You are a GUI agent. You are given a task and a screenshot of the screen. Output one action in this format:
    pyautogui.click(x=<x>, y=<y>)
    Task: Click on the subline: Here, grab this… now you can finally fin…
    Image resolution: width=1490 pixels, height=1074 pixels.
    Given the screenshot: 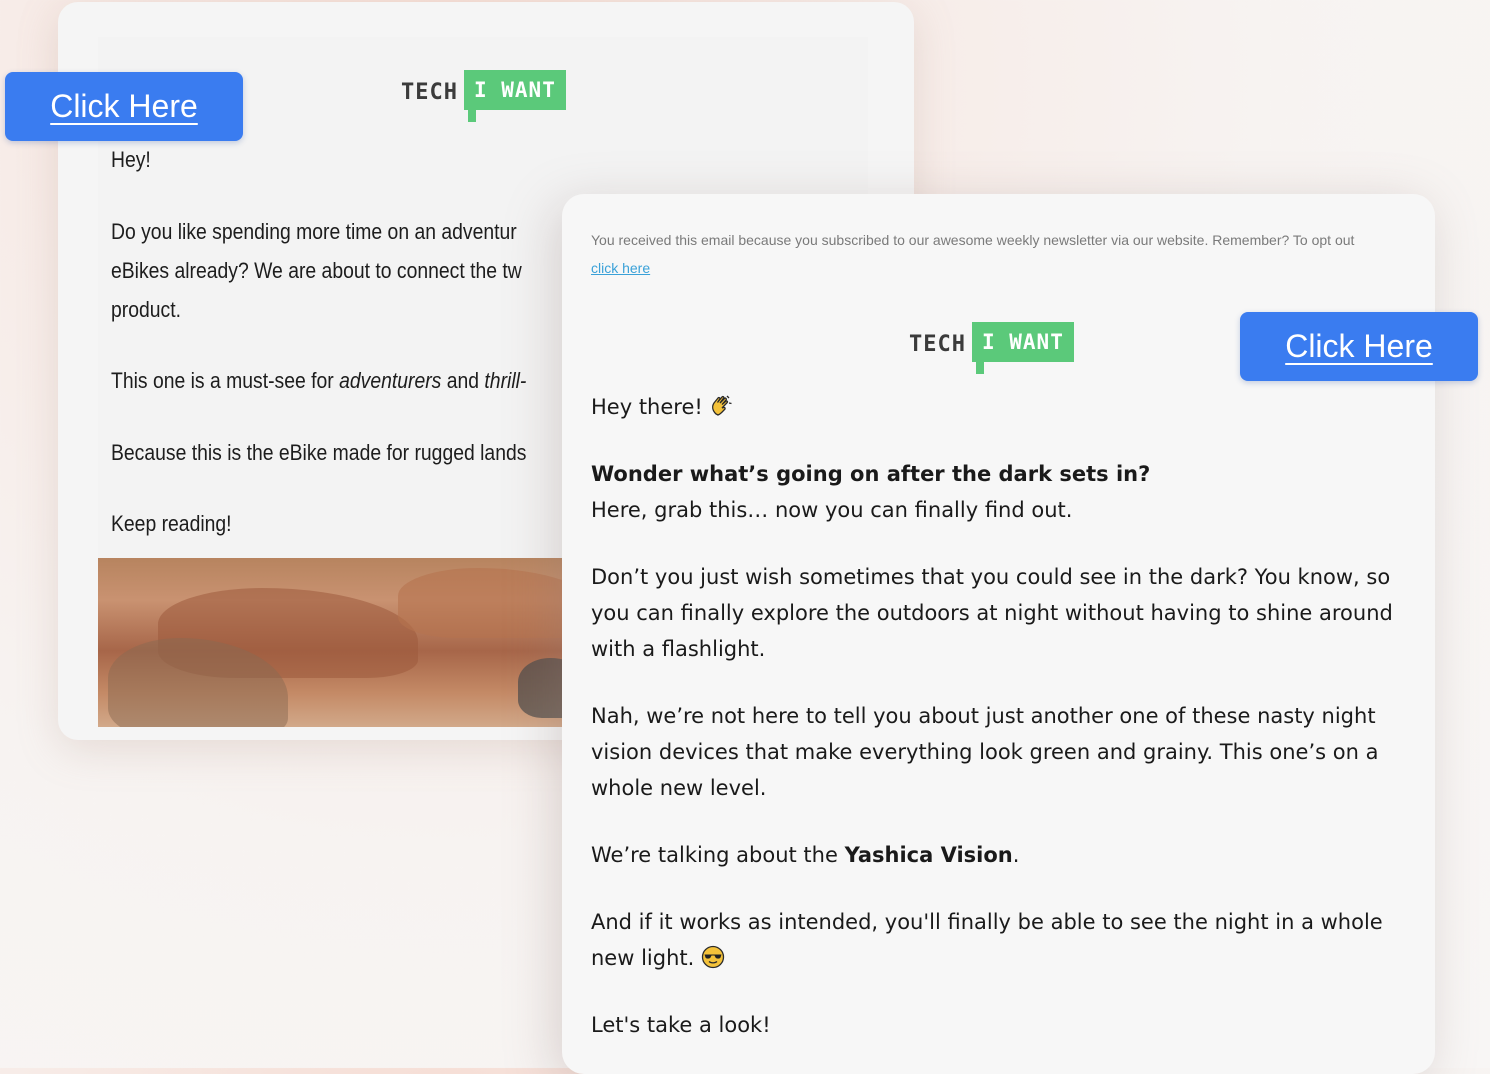 What is the action you would take?
    pyautogui.click(x=832, y=510)
    